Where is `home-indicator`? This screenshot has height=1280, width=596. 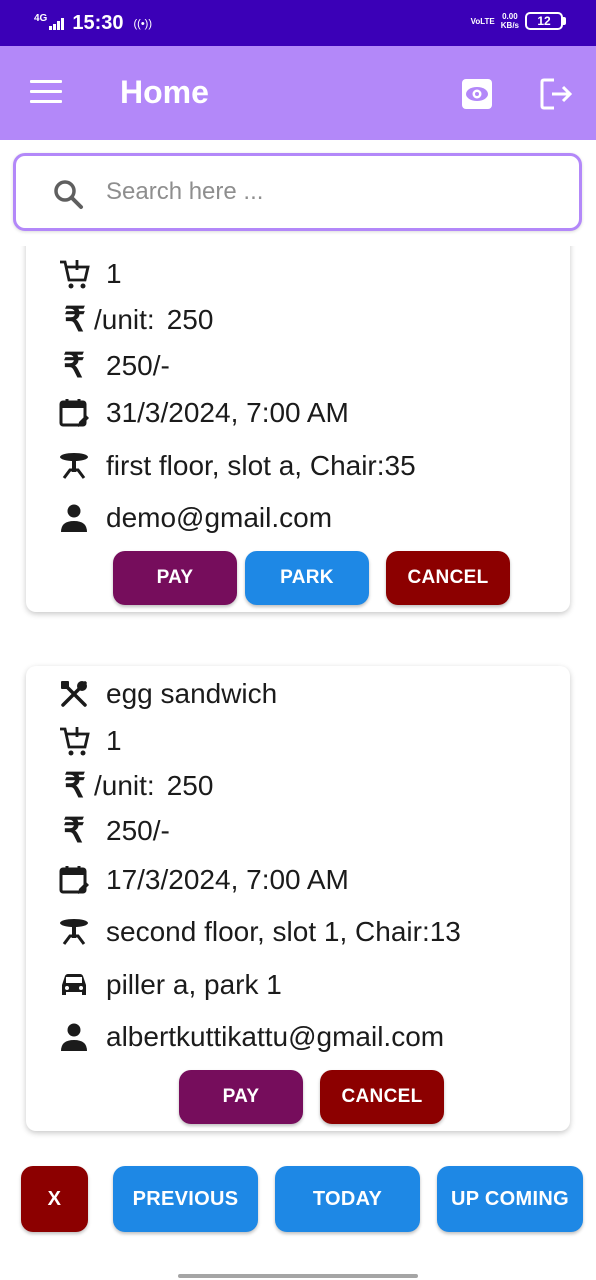
home-indicator is located at coordinates (298, 1276).